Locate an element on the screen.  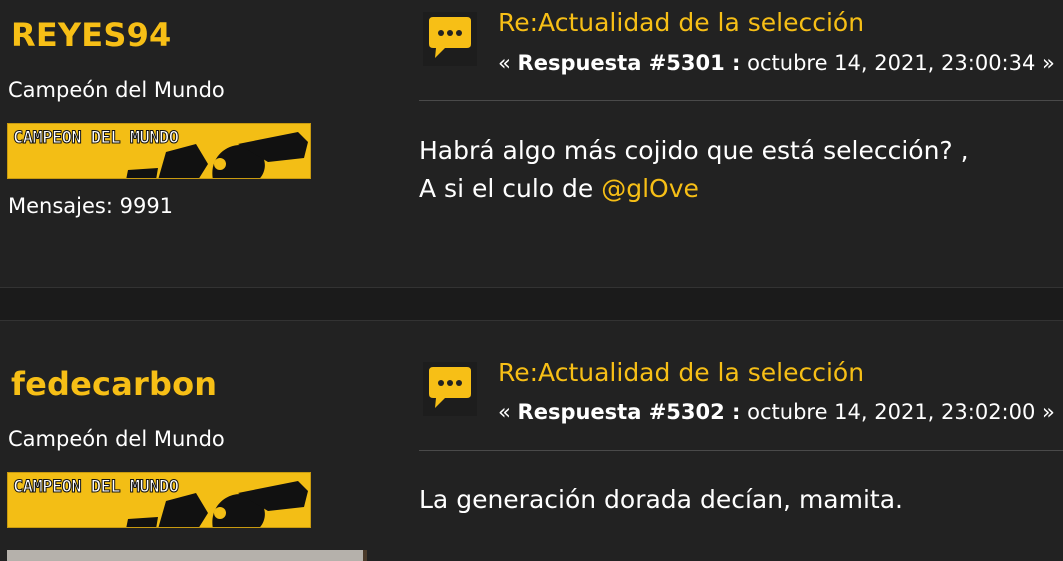
reply-date: octubre 14, 2021, 23:00:34 » is located at coordinates (897, 63).